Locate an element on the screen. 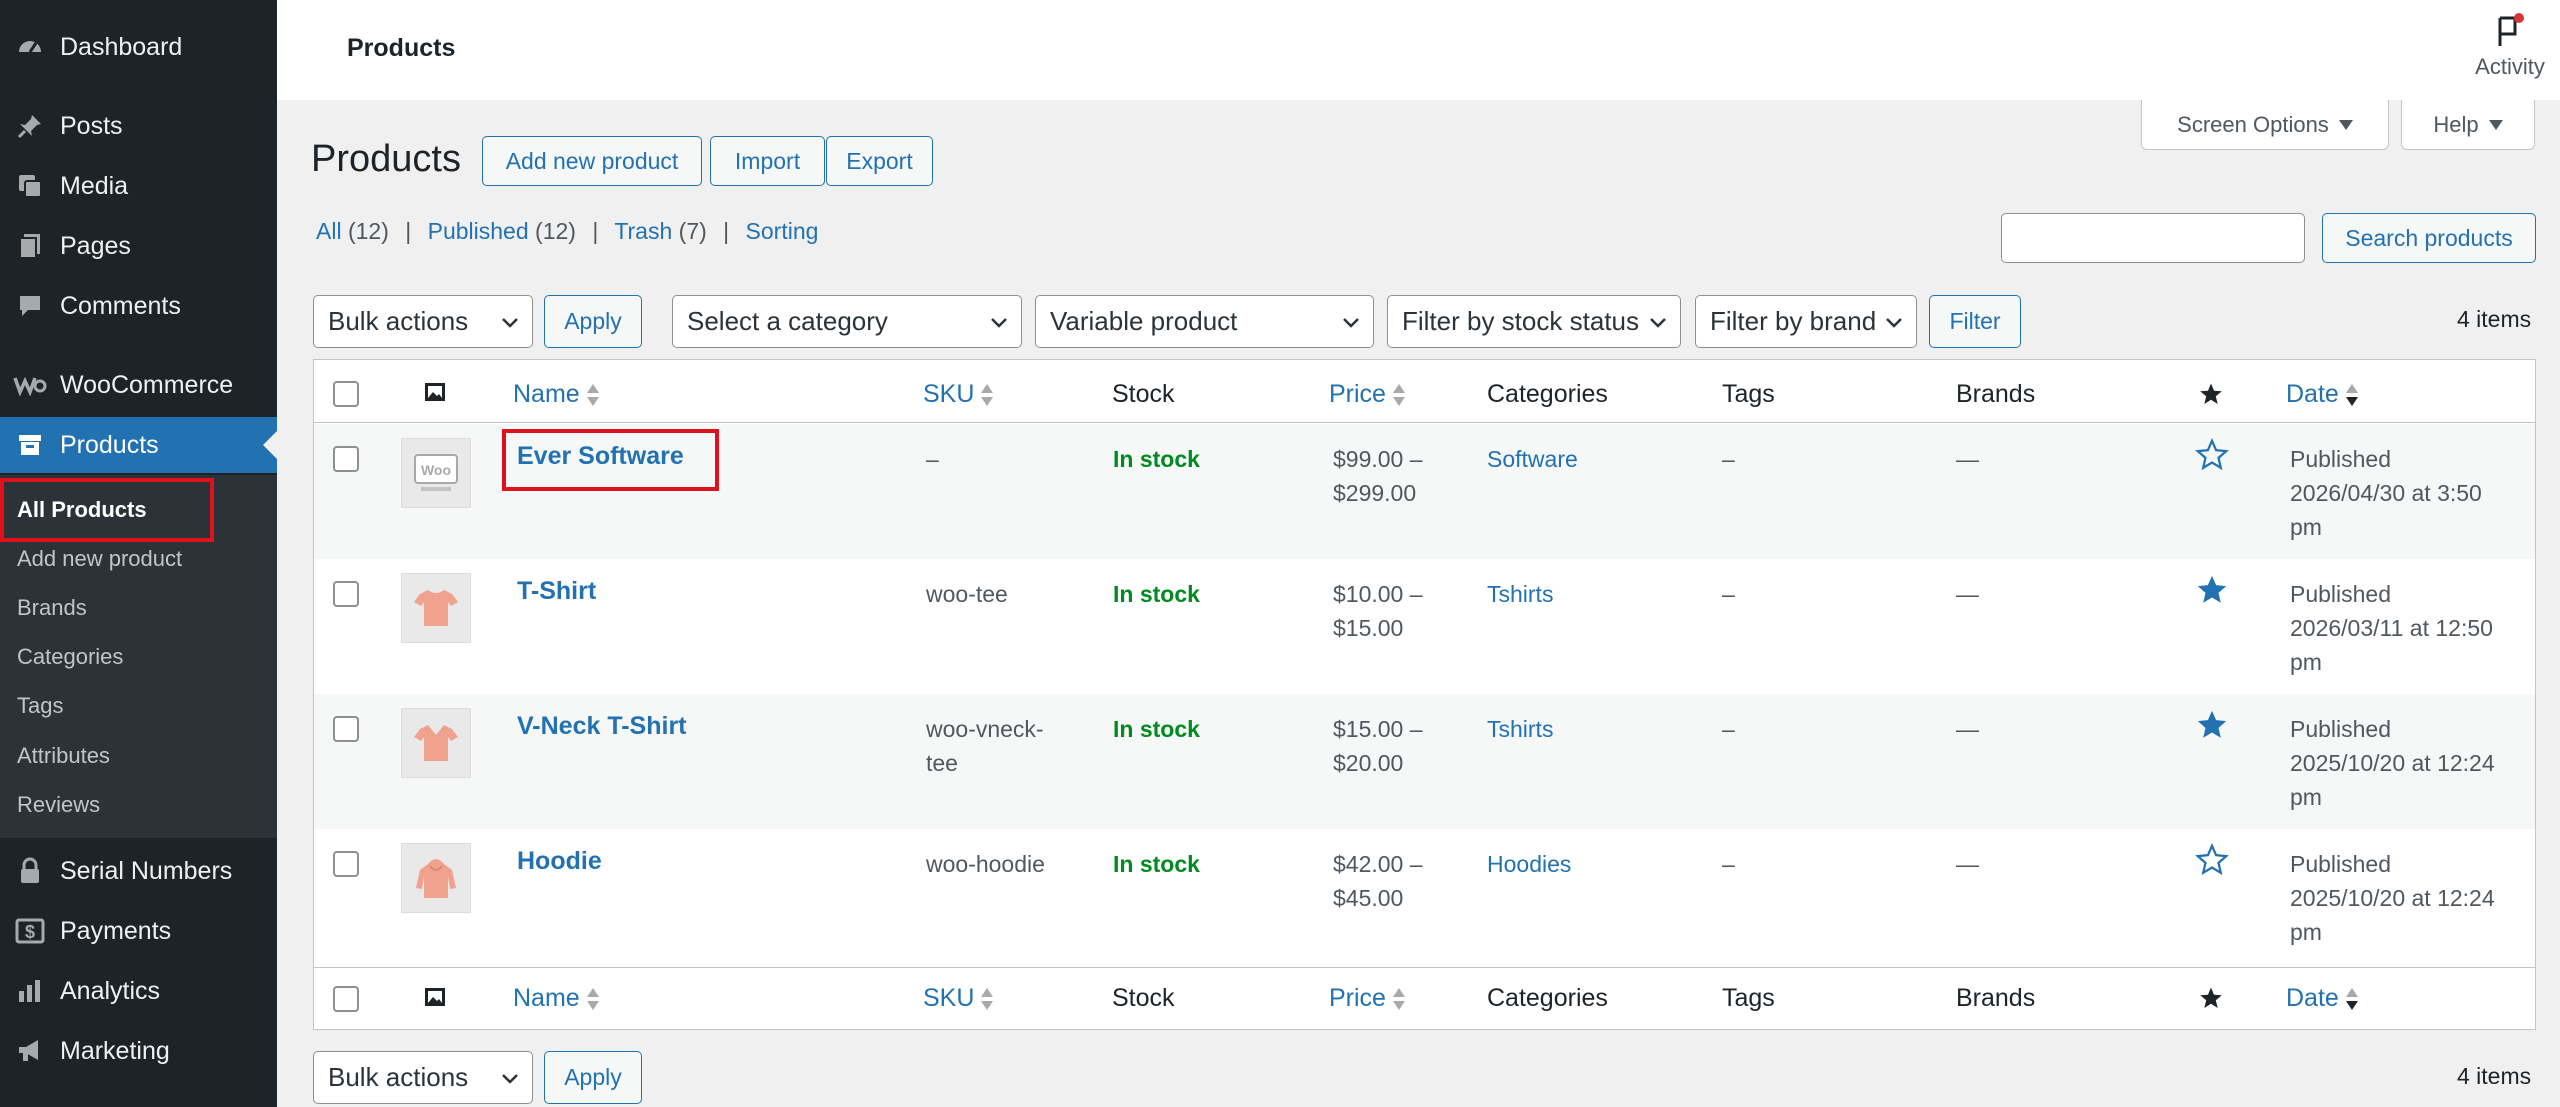  submenu-categories: Categories is located at coordinates (70, 657).